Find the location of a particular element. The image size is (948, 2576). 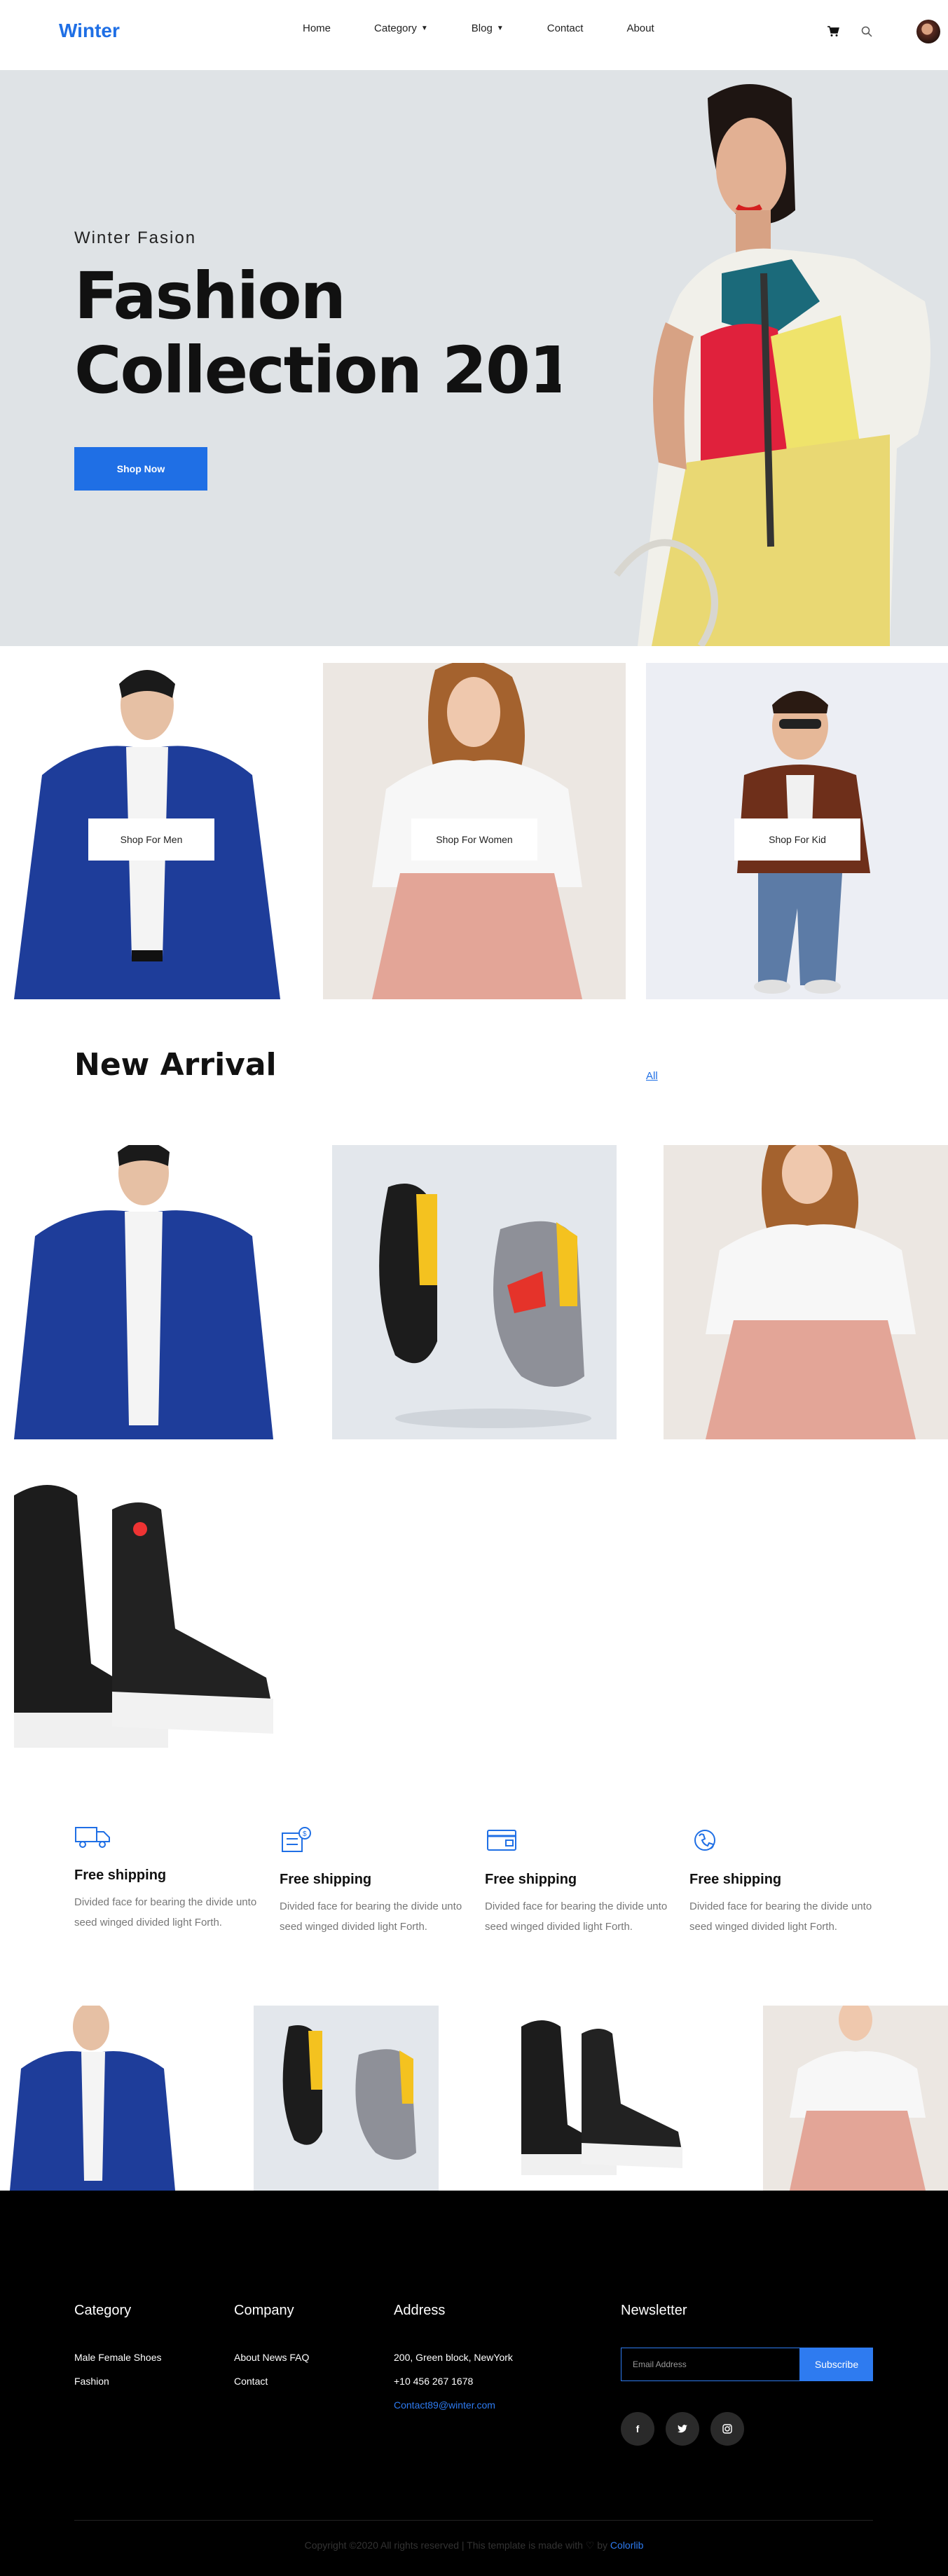

gallery-blazer is located at coordinates (92, 2099).